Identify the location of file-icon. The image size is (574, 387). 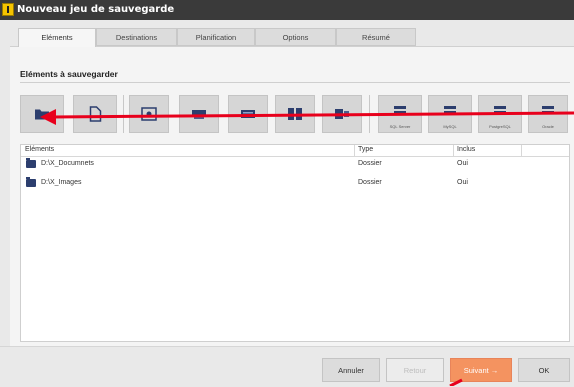
(95, 114).